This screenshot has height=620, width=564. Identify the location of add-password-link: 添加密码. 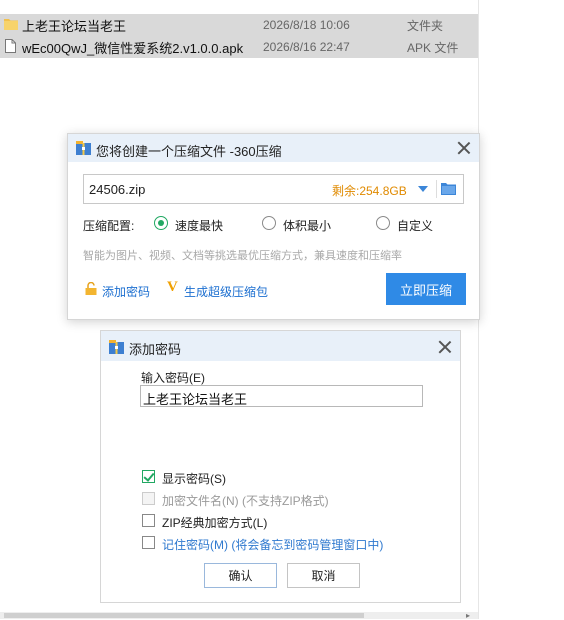
(126, 291).